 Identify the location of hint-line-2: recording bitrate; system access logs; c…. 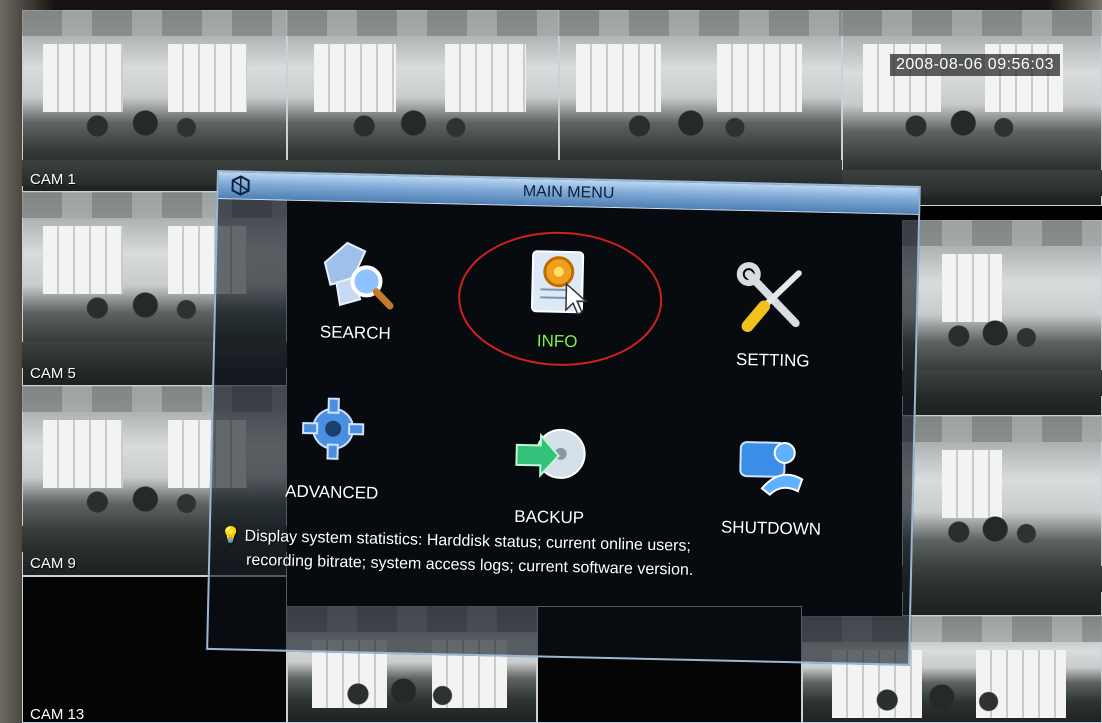
(469, 565).